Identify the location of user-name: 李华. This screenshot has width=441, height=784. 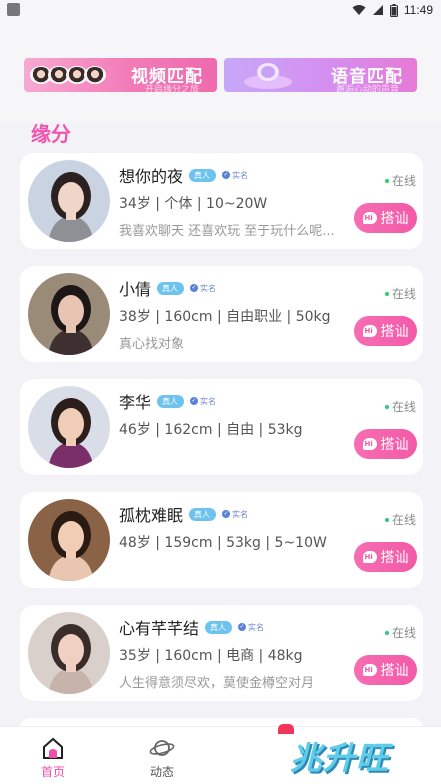
(135, 402).